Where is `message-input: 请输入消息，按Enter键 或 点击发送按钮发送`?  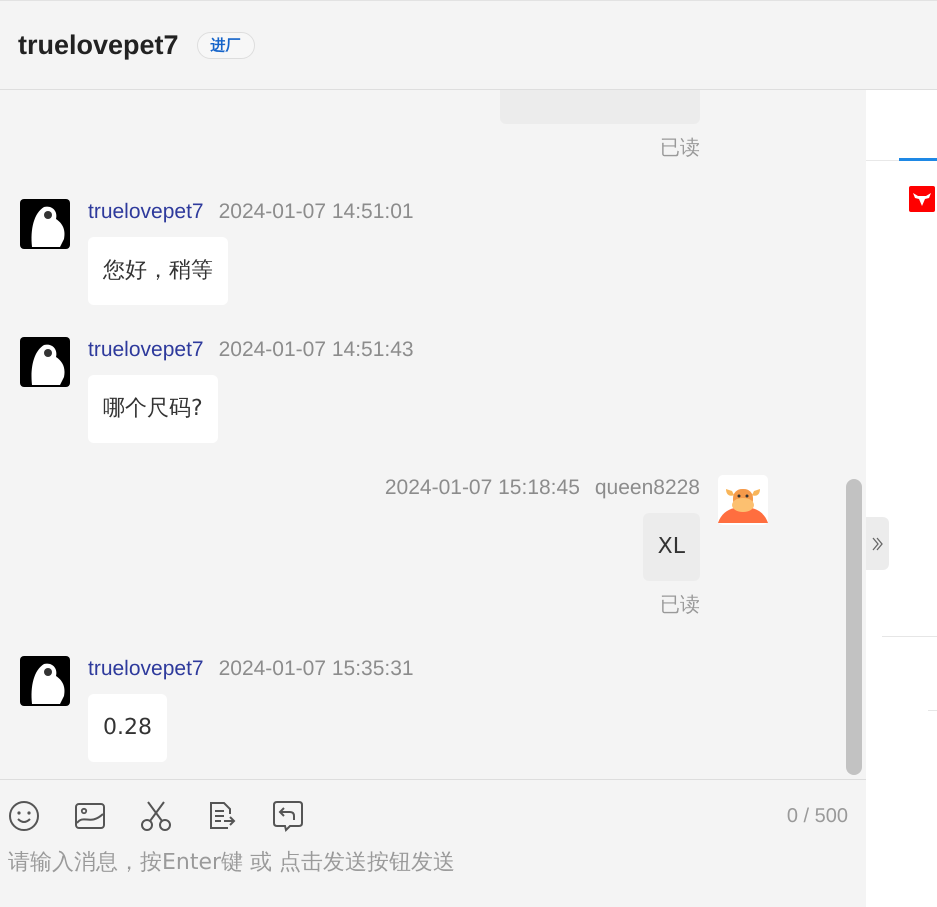 message-input: 请输入消息，按Enter键 或 点击发送按钮发送 is located at coordinates (428, 862).